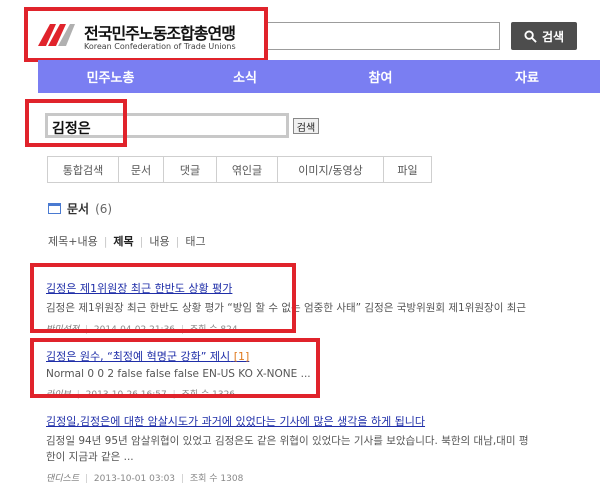 The width and height of the screenshot is (600, 486). I want to click on brand-subtitle: Korean Confederation of Trade Unions, so click(160, 46).